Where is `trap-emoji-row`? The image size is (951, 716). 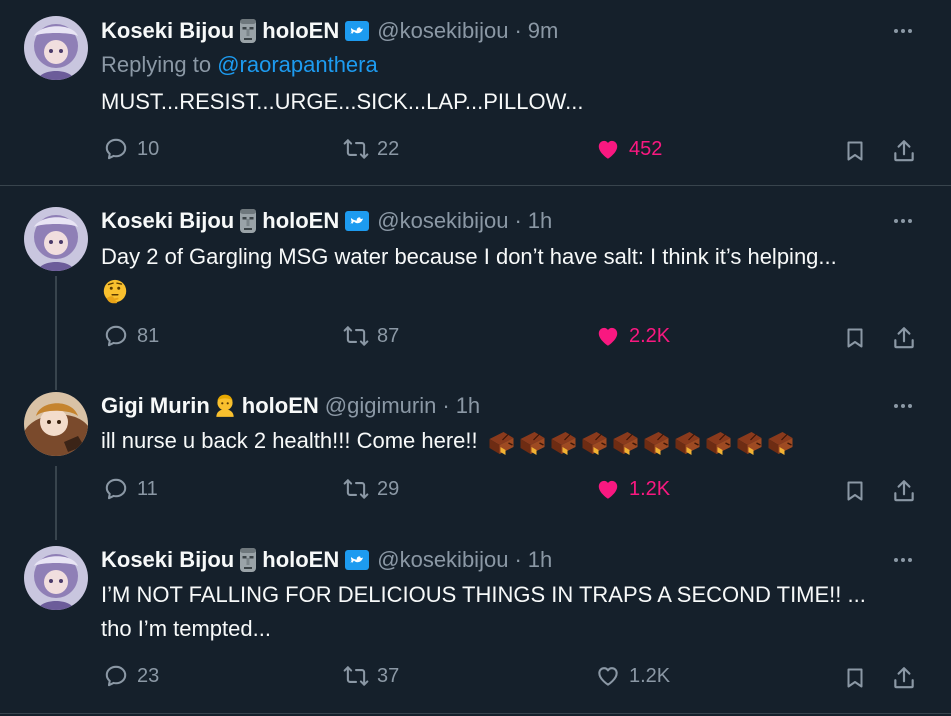
trap-emoji-row is located at coordinates (641, 441).